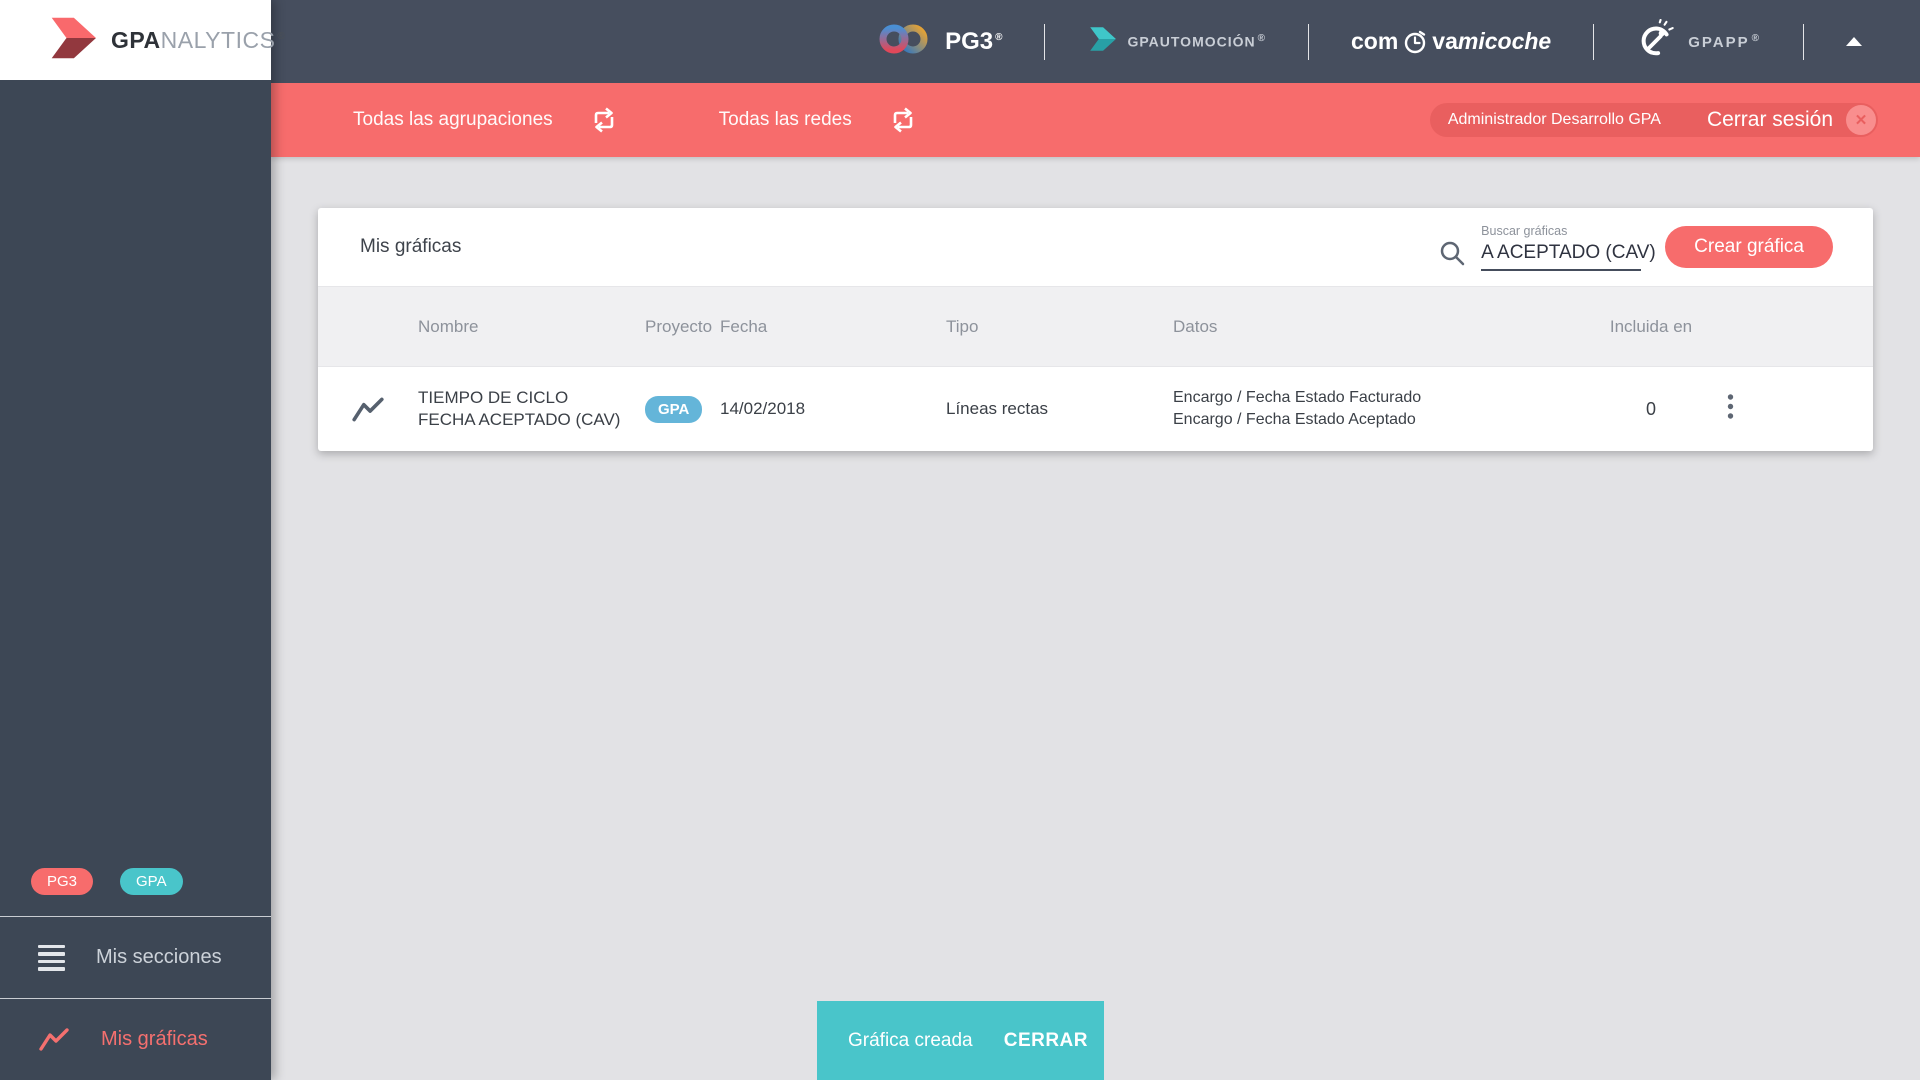 The height and width of the screenshot is (1080, 1920). Describe the element at coordinates (1749, 247) in the screenshot. I see `create-chart-button: Crear gráfica` at that location.